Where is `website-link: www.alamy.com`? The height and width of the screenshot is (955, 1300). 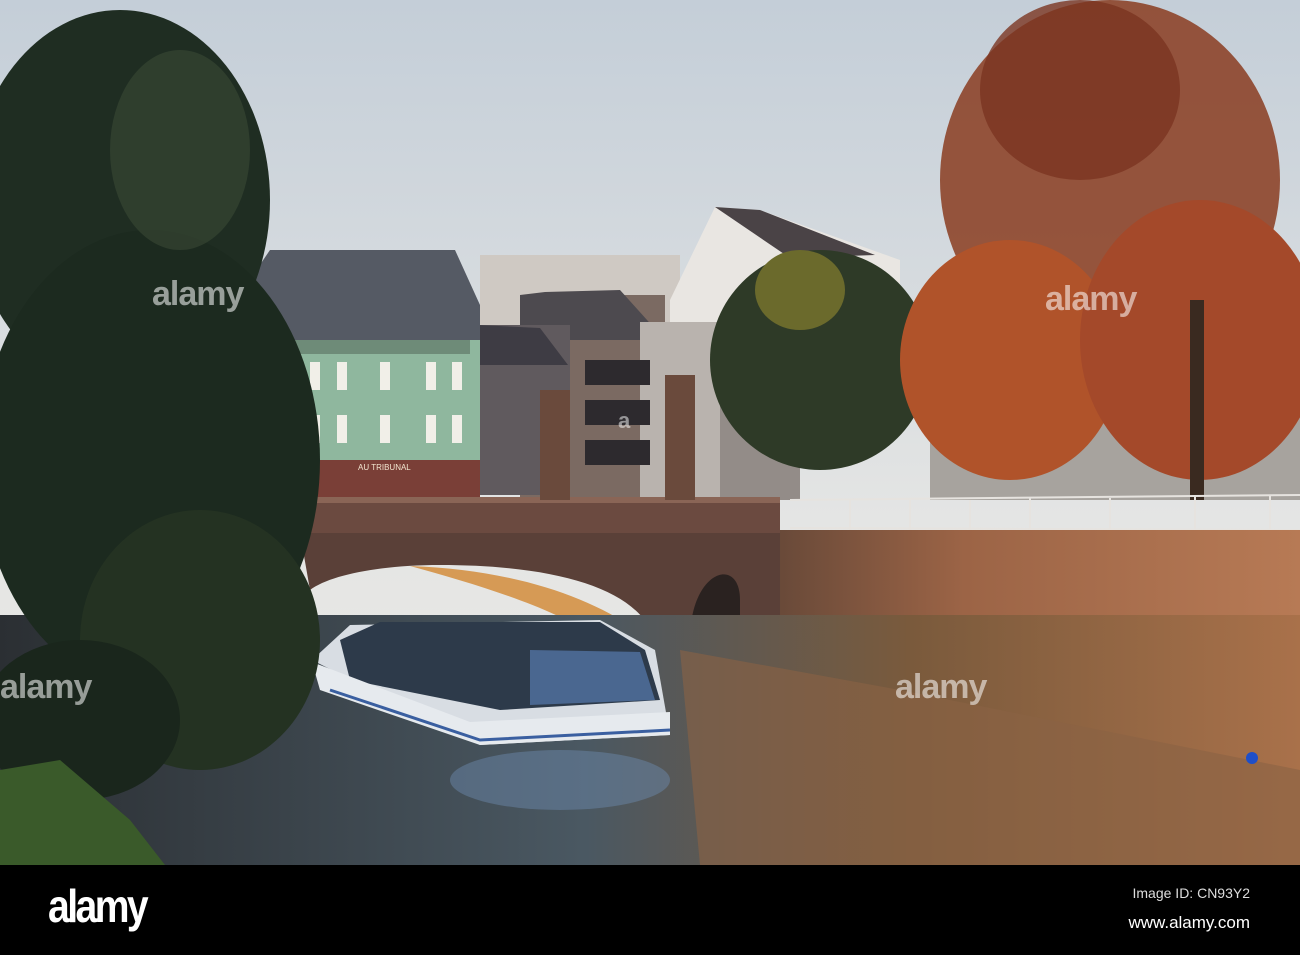
website-link: www.alamy.com is located at coordinates (1189, 923).